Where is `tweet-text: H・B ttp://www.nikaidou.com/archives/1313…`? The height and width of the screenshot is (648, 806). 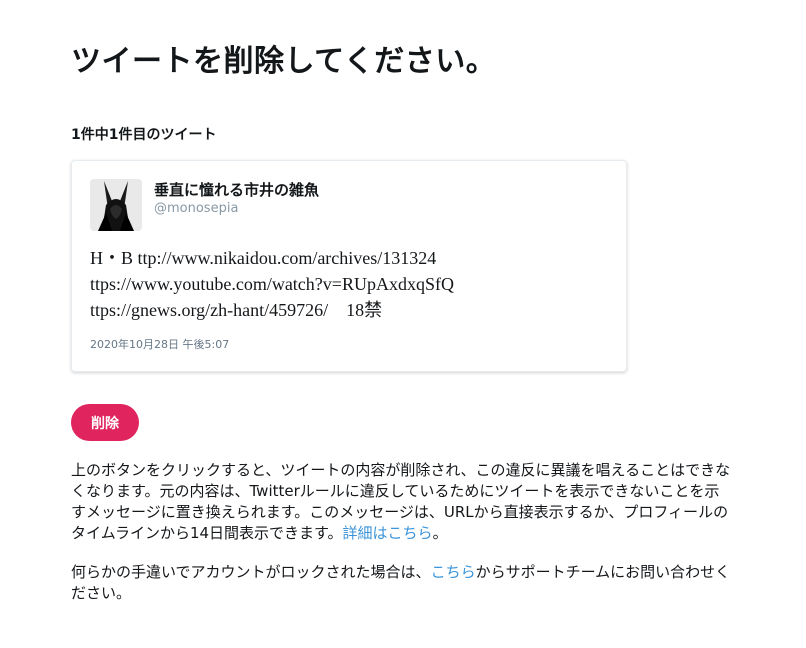 tweet-text: H・B ttp://www.nikaidou.com/archives/1313… is located at coordinates (350, 284).